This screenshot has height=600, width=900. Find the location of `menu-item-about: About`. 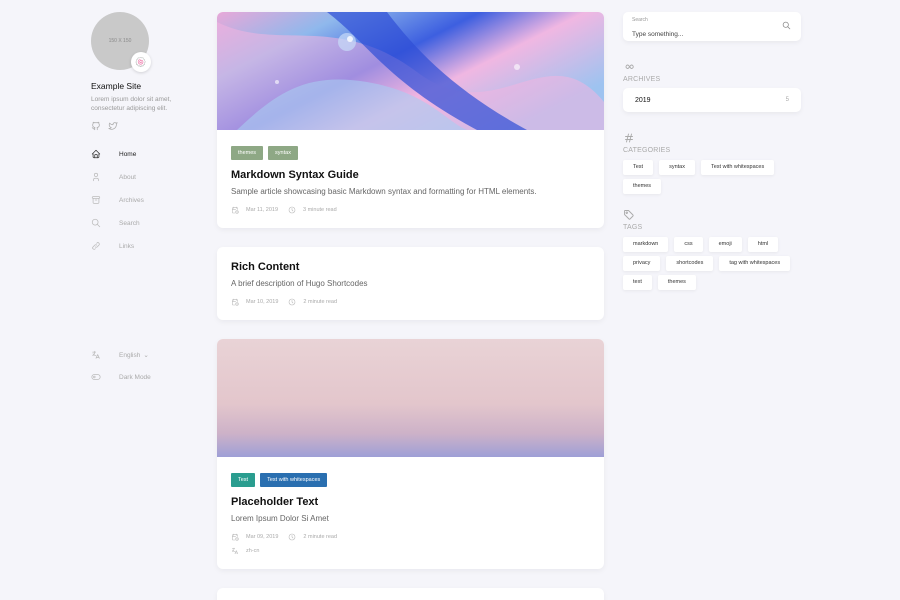

menu-item-about: About is located at coordinates (146, 177).